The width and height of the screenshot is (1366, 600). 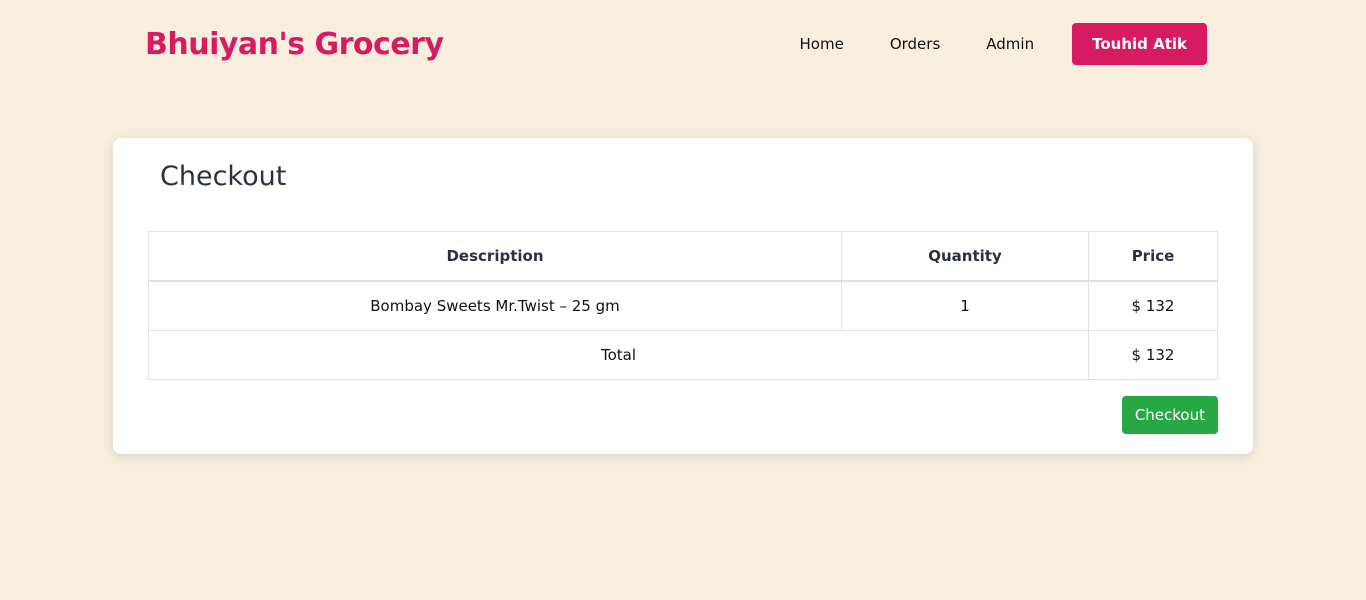 I want to click on total-row: Total $ 132, so click(x=683, y=355).